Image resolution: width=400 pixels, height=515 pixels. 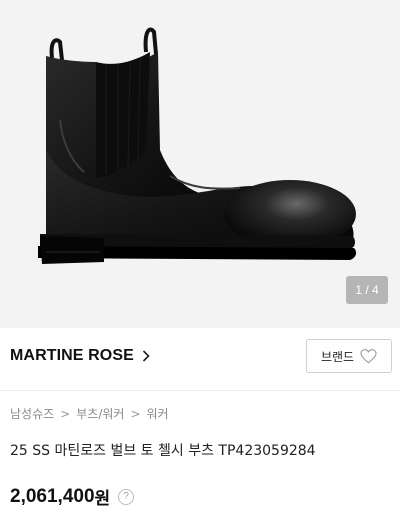 I want to click on brand-link: MARTINE ROSE, so click(x=80, y=356).